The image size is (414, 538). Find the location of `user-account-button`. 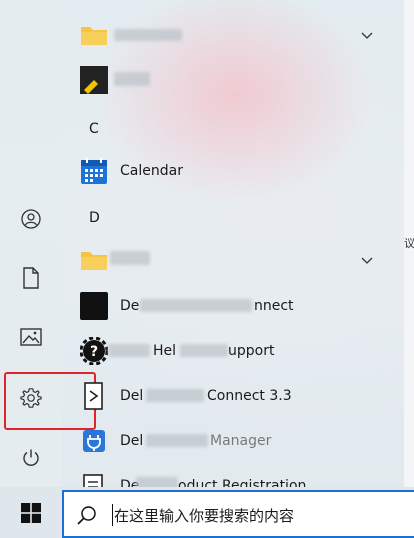

user-account-button is located at coordinates (31, 219).